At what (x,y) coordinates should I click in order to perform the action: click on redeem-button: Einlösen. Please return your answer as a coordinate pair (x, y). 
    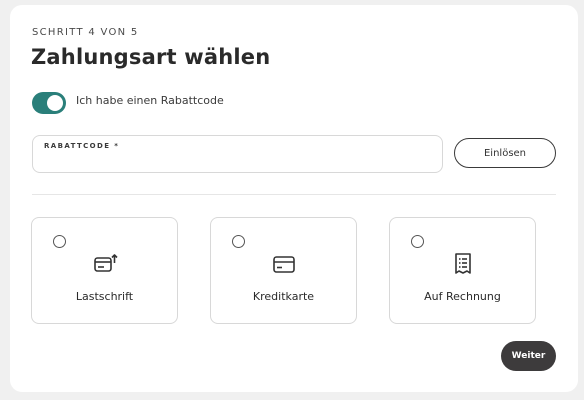
    Looking at the image, I should click on (505, 153).